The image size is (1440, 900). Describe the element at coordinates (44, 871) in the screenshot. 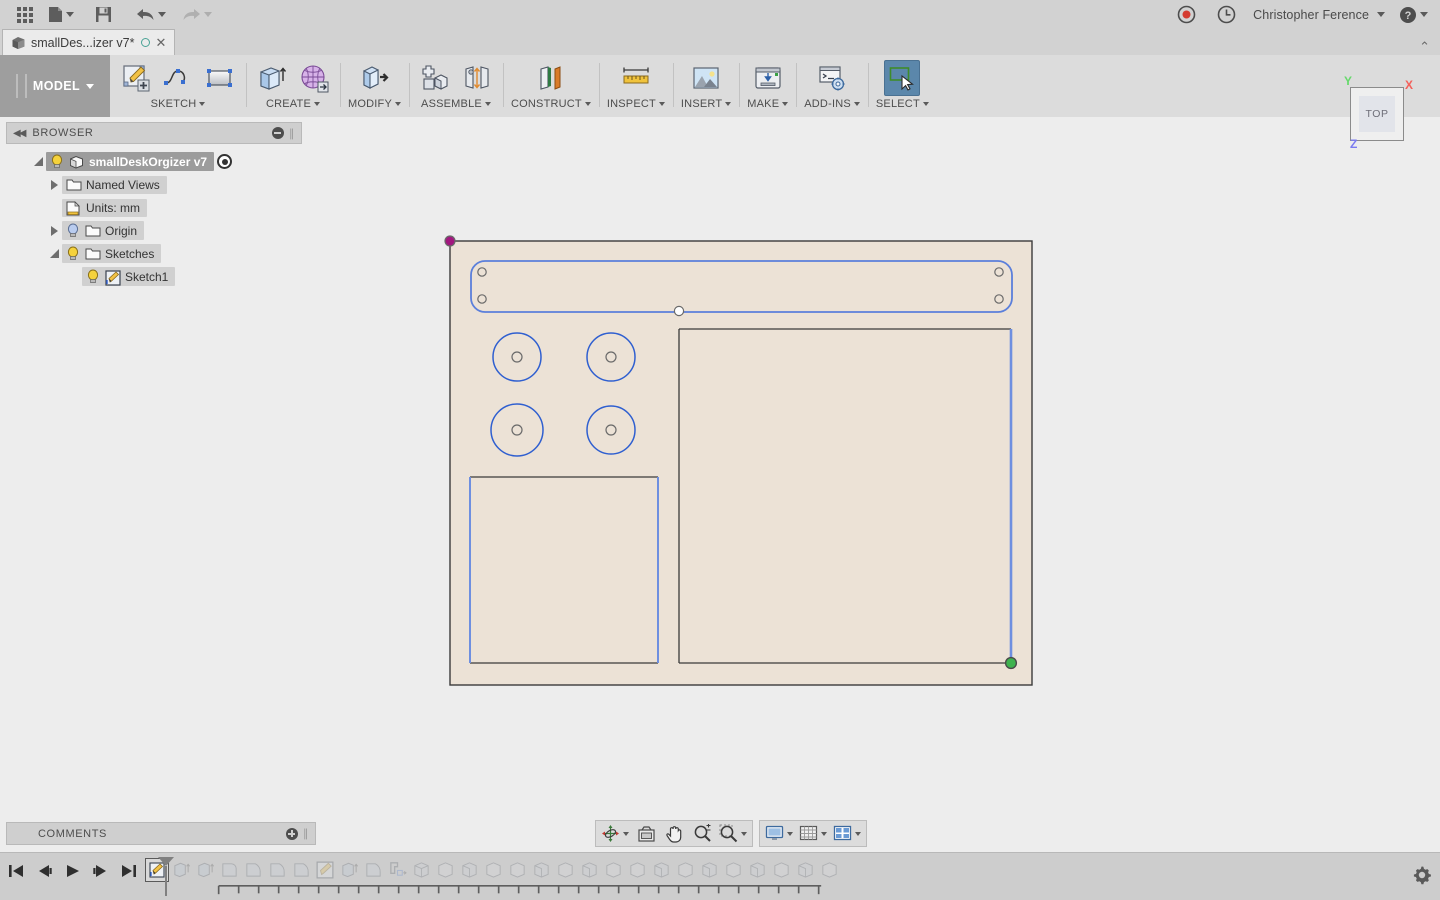

I see `step-back-icon` at that location.